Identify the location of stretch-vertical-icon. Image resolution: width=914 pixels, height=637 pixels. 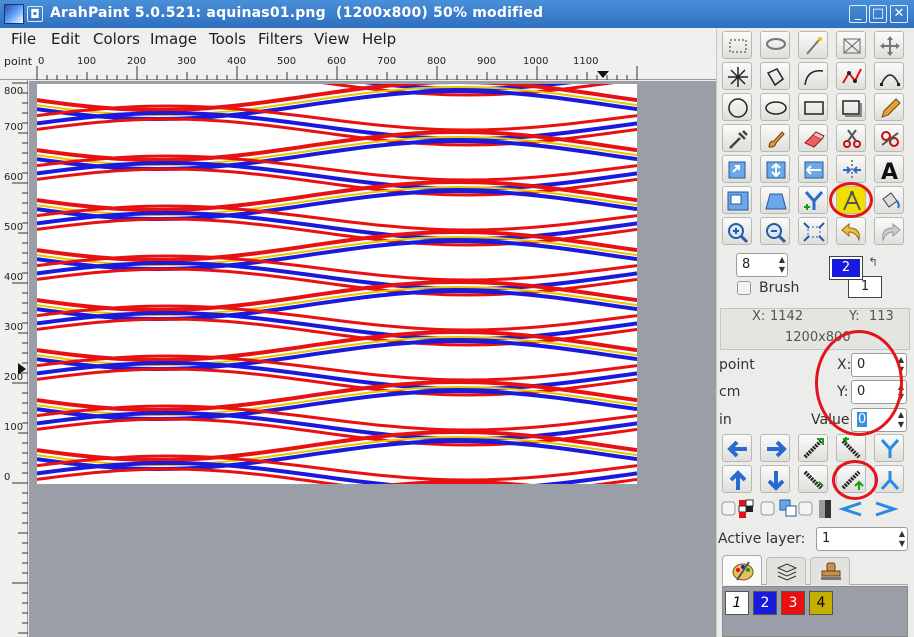
(776, 170).